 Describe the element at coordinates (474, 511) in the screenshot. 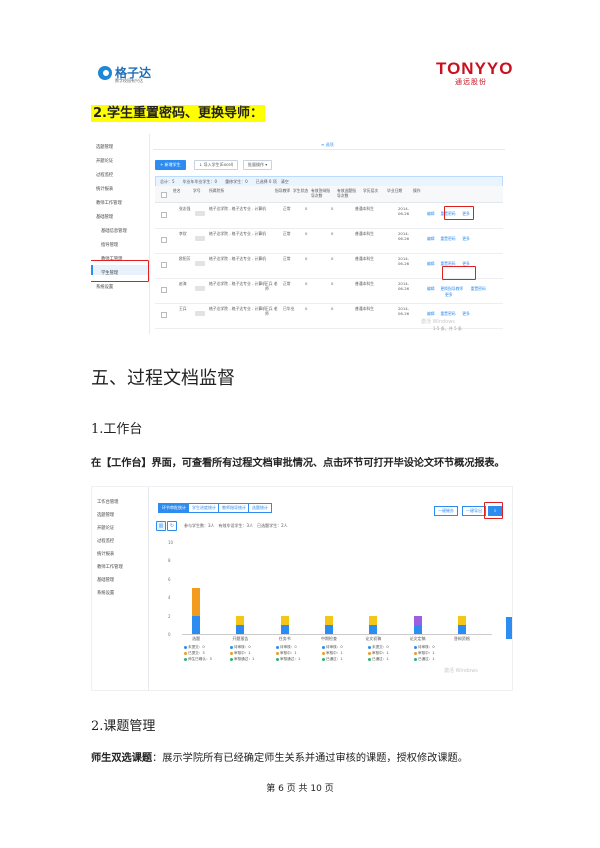

I see `export-all-button: 一键导出` at that location.